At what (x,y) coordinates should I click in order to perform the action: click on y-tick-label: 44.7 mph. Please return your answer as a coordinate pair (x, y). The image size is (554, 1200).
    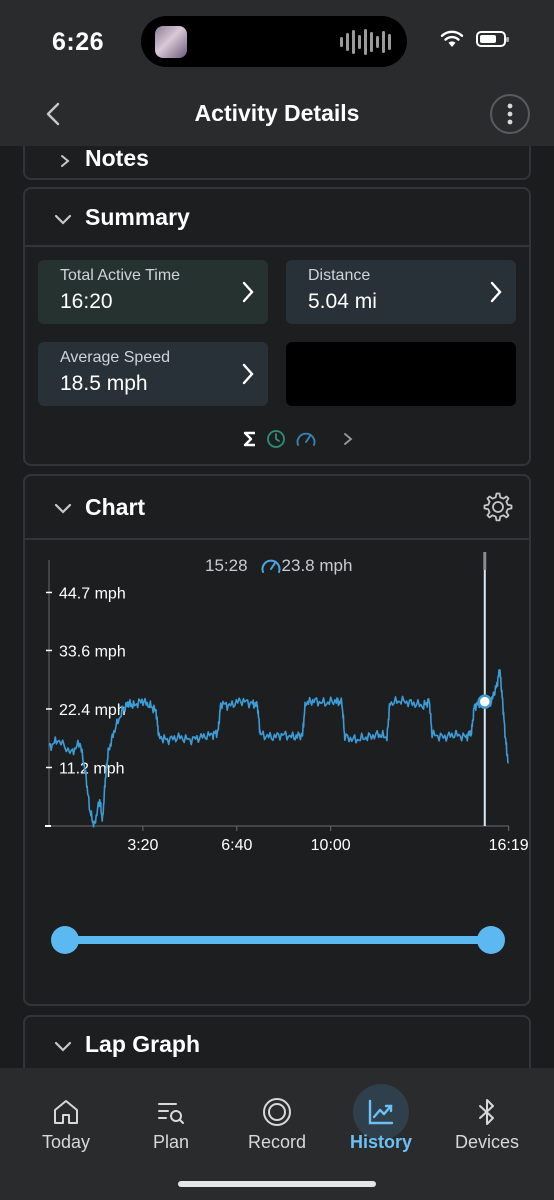
    Looking at the image, I should click on (92, 593).